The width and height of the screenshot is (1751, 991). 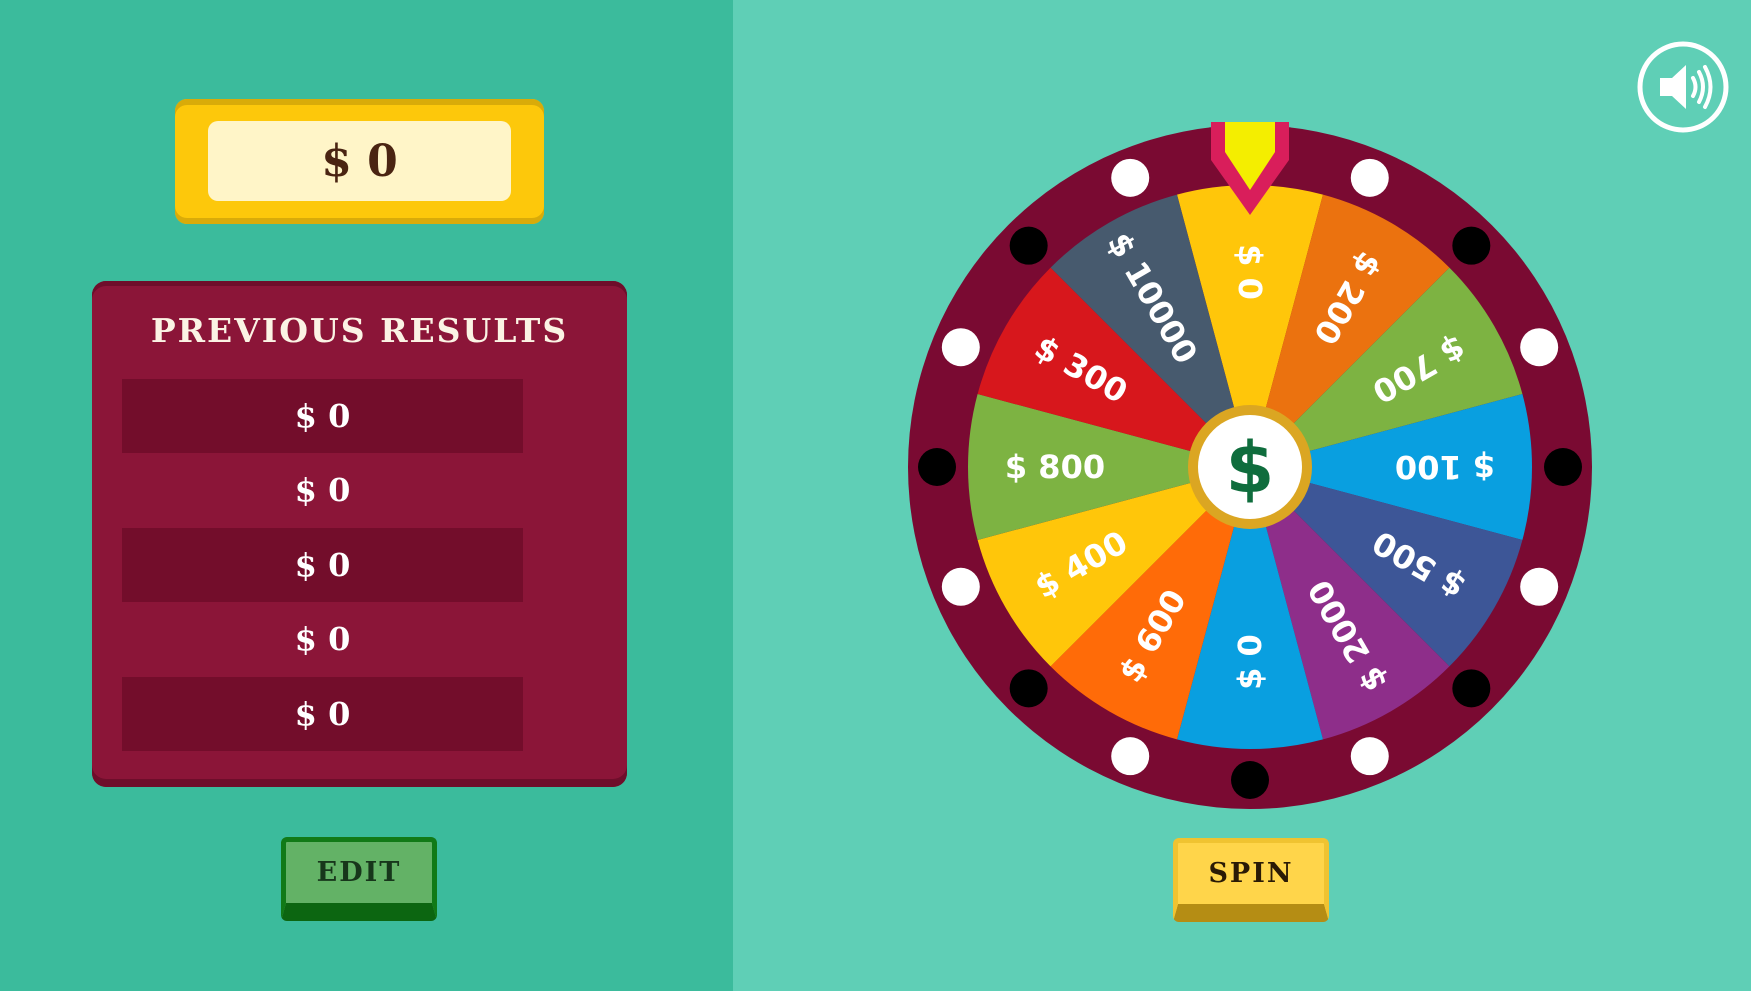 I want to click on spin-button: SPIN, so click(x=1251, y=880).